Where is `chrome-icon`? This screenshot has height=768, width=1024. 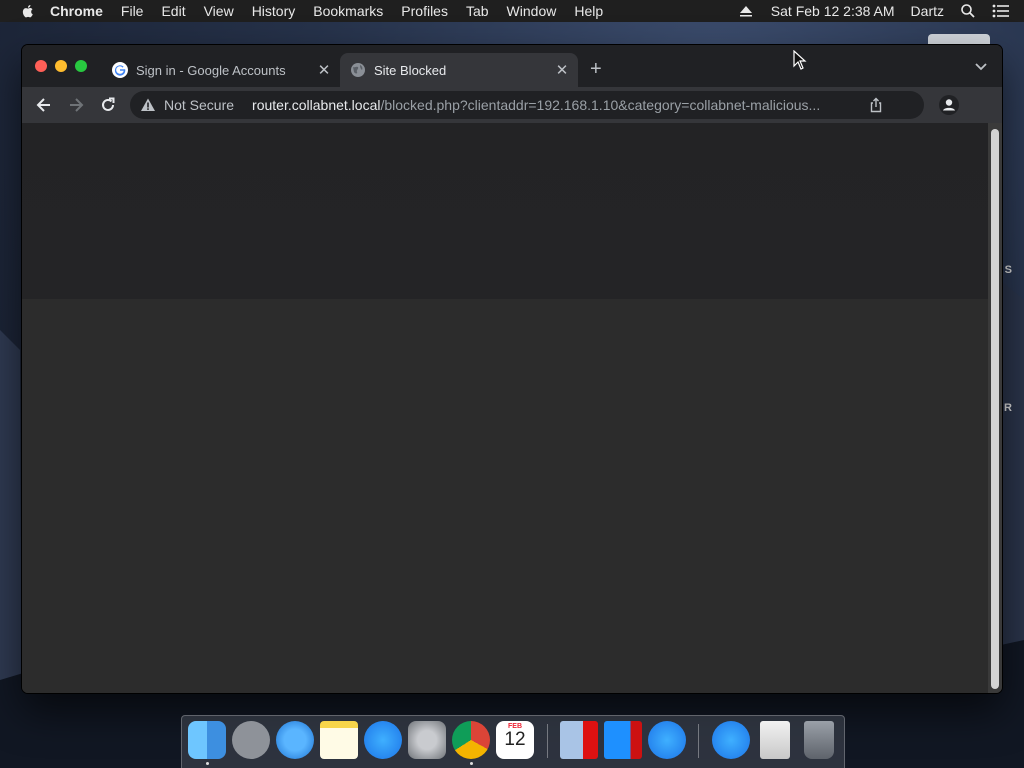
chrome-icon is located at coordinates (471, 740).